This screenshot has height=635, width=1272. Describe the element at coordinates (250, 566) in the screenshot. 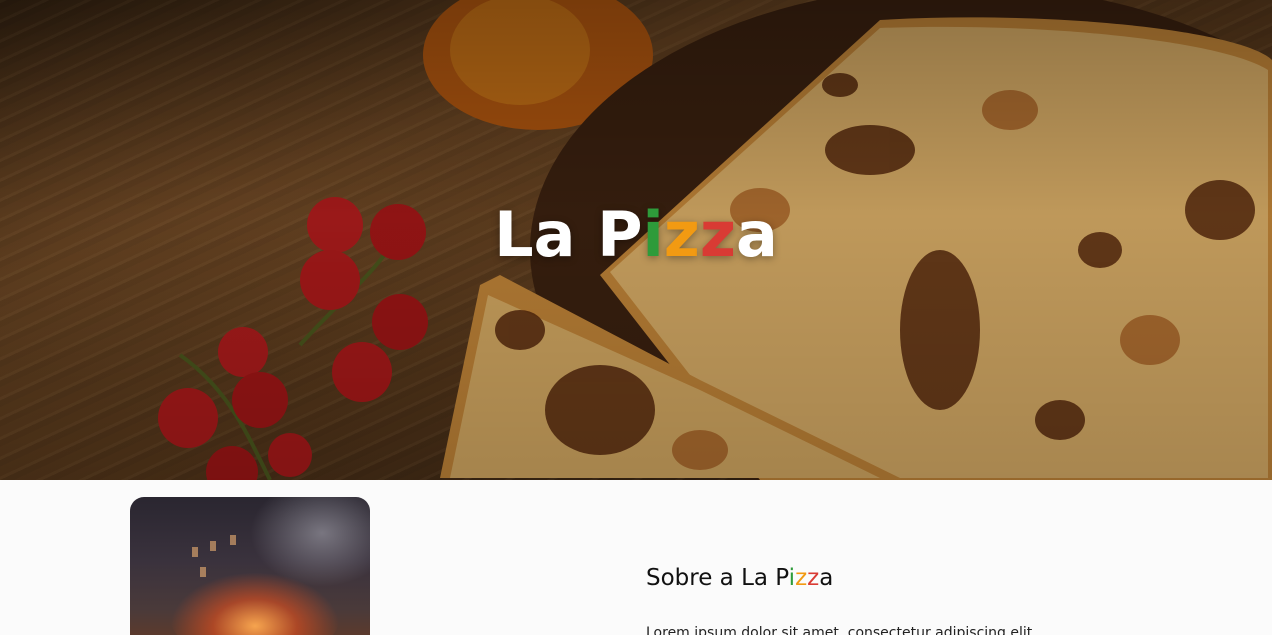

I see `restaurant-night-photo` at that location.